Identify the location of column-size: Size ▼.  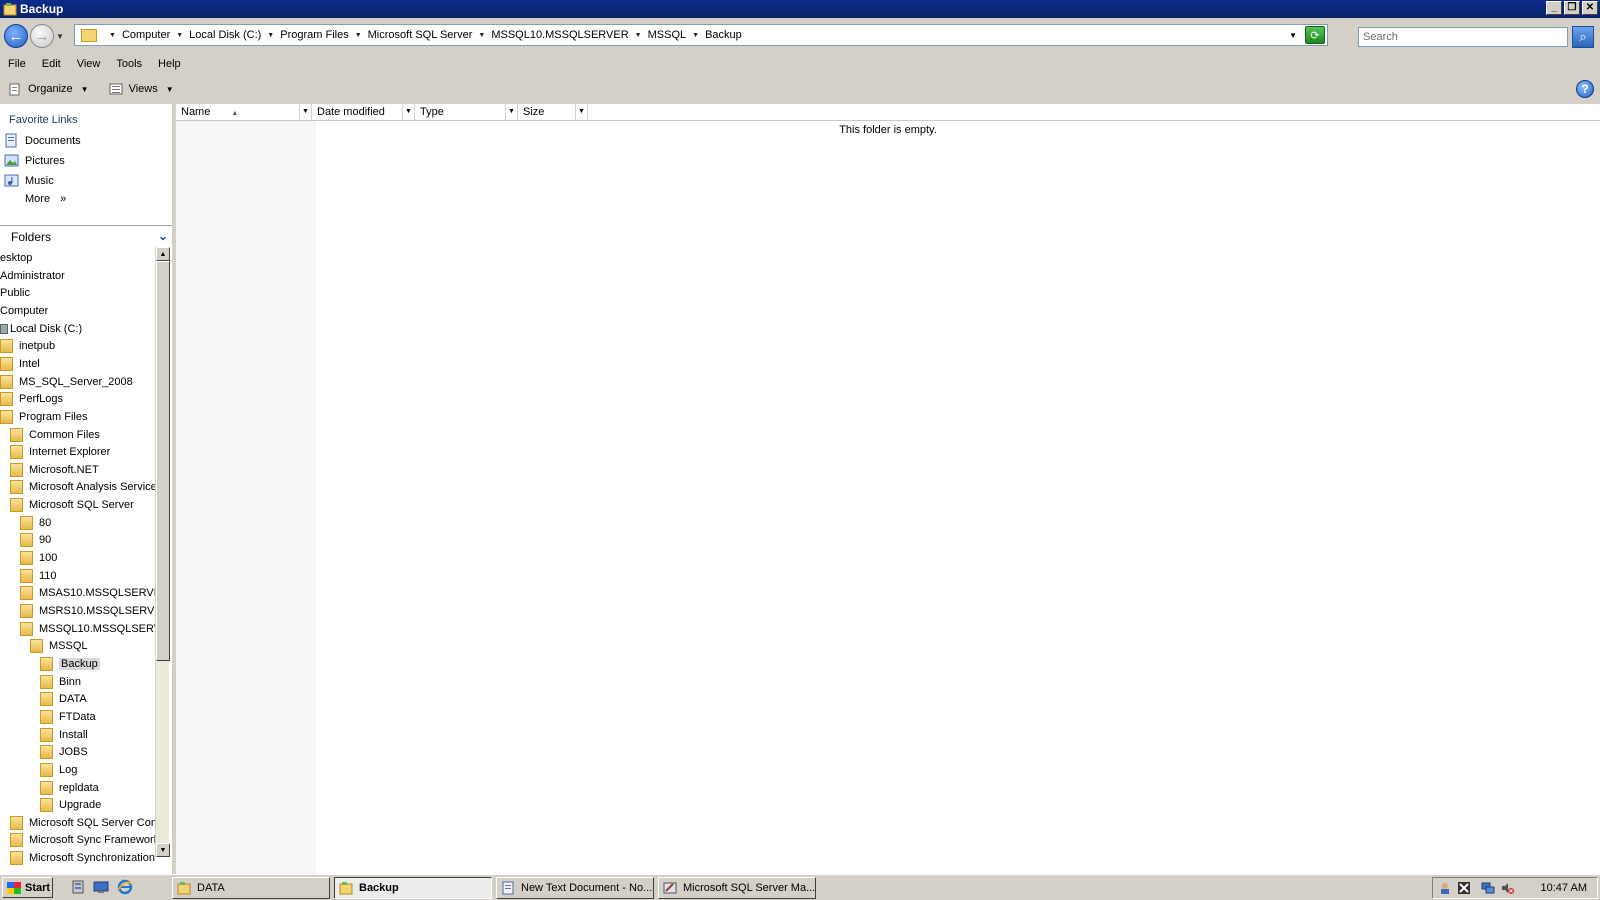
(553, 112).